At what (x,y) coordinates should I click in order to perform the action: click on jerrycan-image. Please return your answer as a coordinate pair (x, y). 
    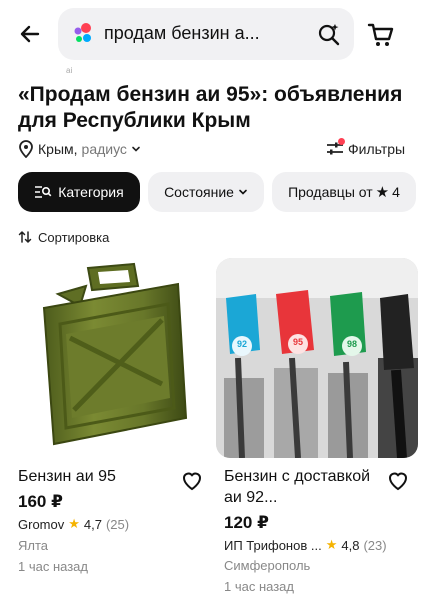
    Looking at the image, I should click on (115, 354).